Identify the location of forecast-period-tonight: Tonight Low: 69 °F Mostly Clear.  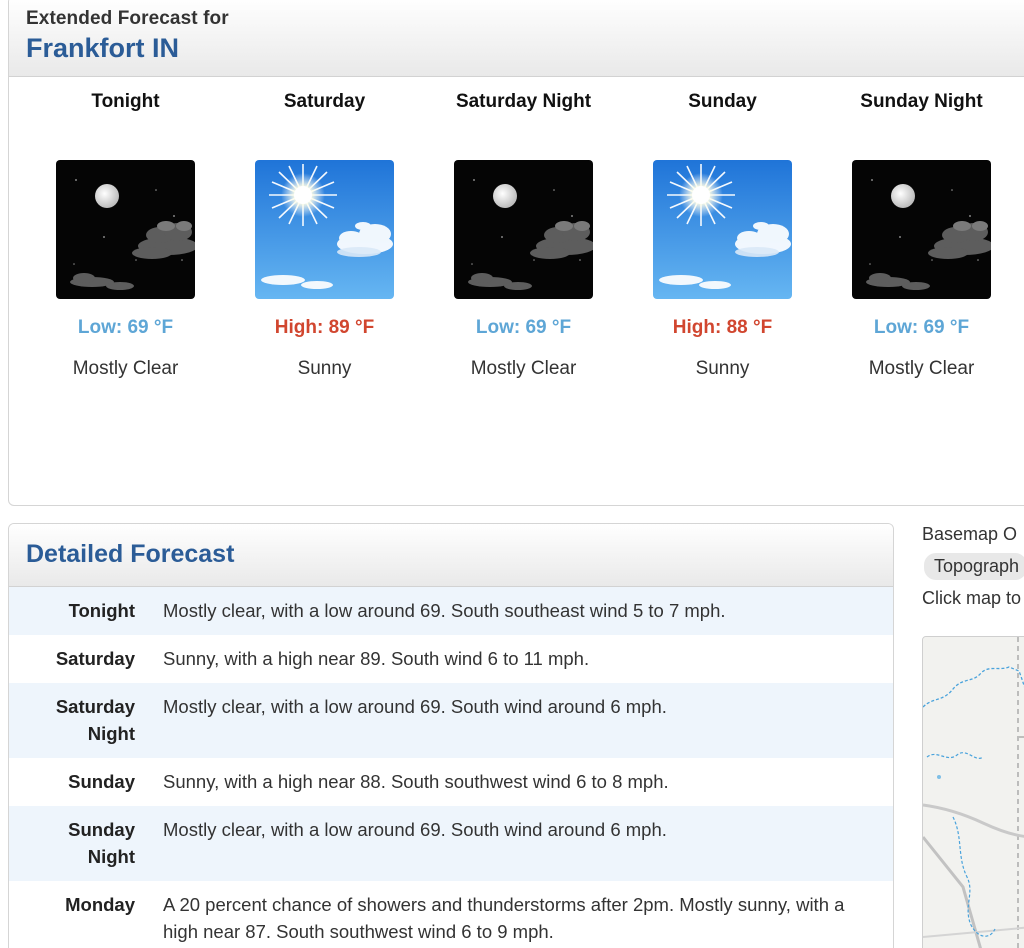
(125, 228).